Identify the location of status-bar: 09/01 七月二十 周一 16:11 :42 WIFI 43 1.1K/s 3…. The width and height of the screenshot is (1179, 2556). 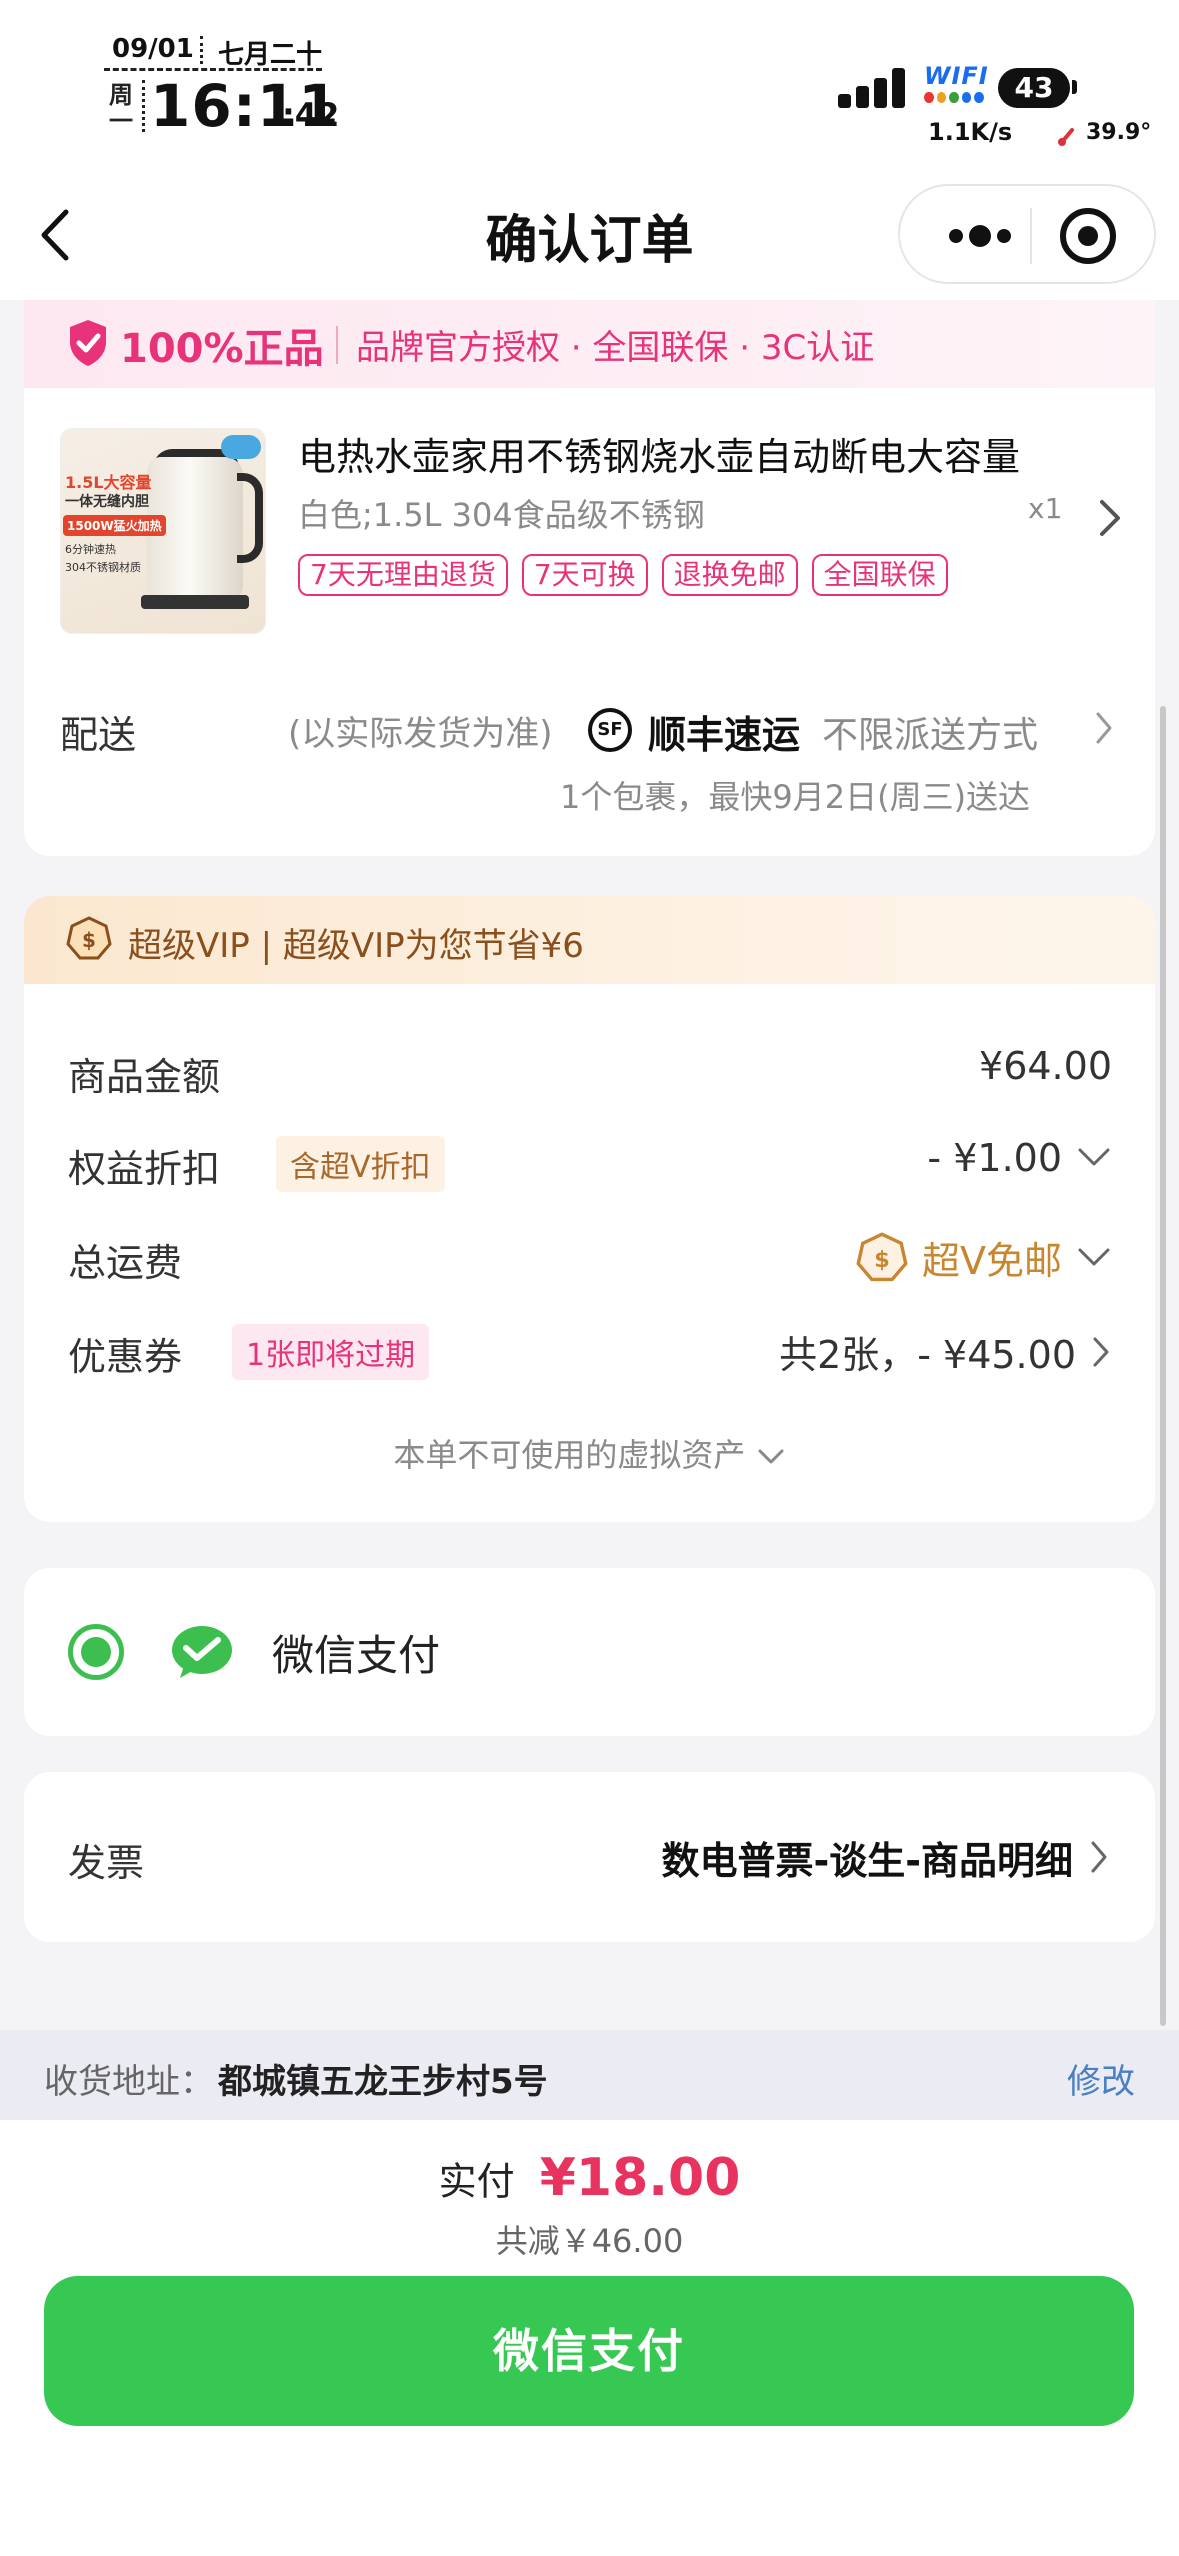
(589, 85).